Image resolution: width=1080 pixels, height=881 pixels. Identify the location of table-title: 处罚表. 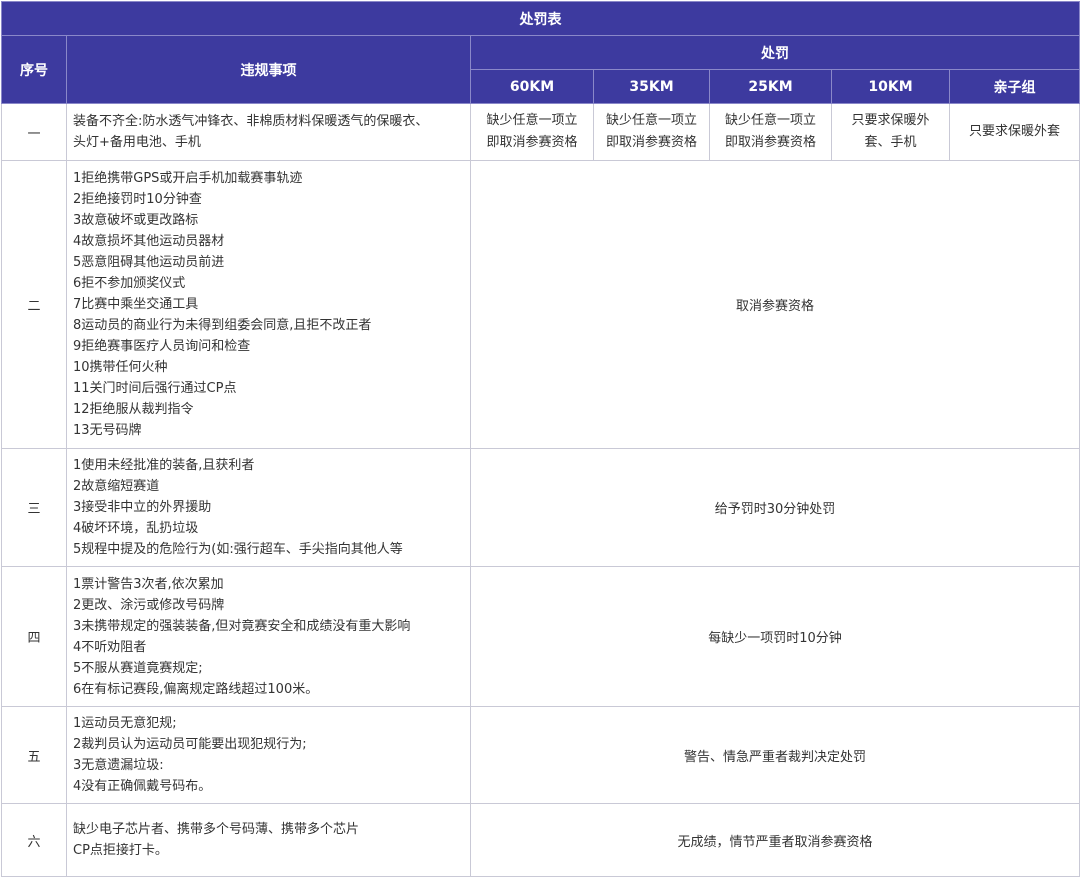
(540, 18).